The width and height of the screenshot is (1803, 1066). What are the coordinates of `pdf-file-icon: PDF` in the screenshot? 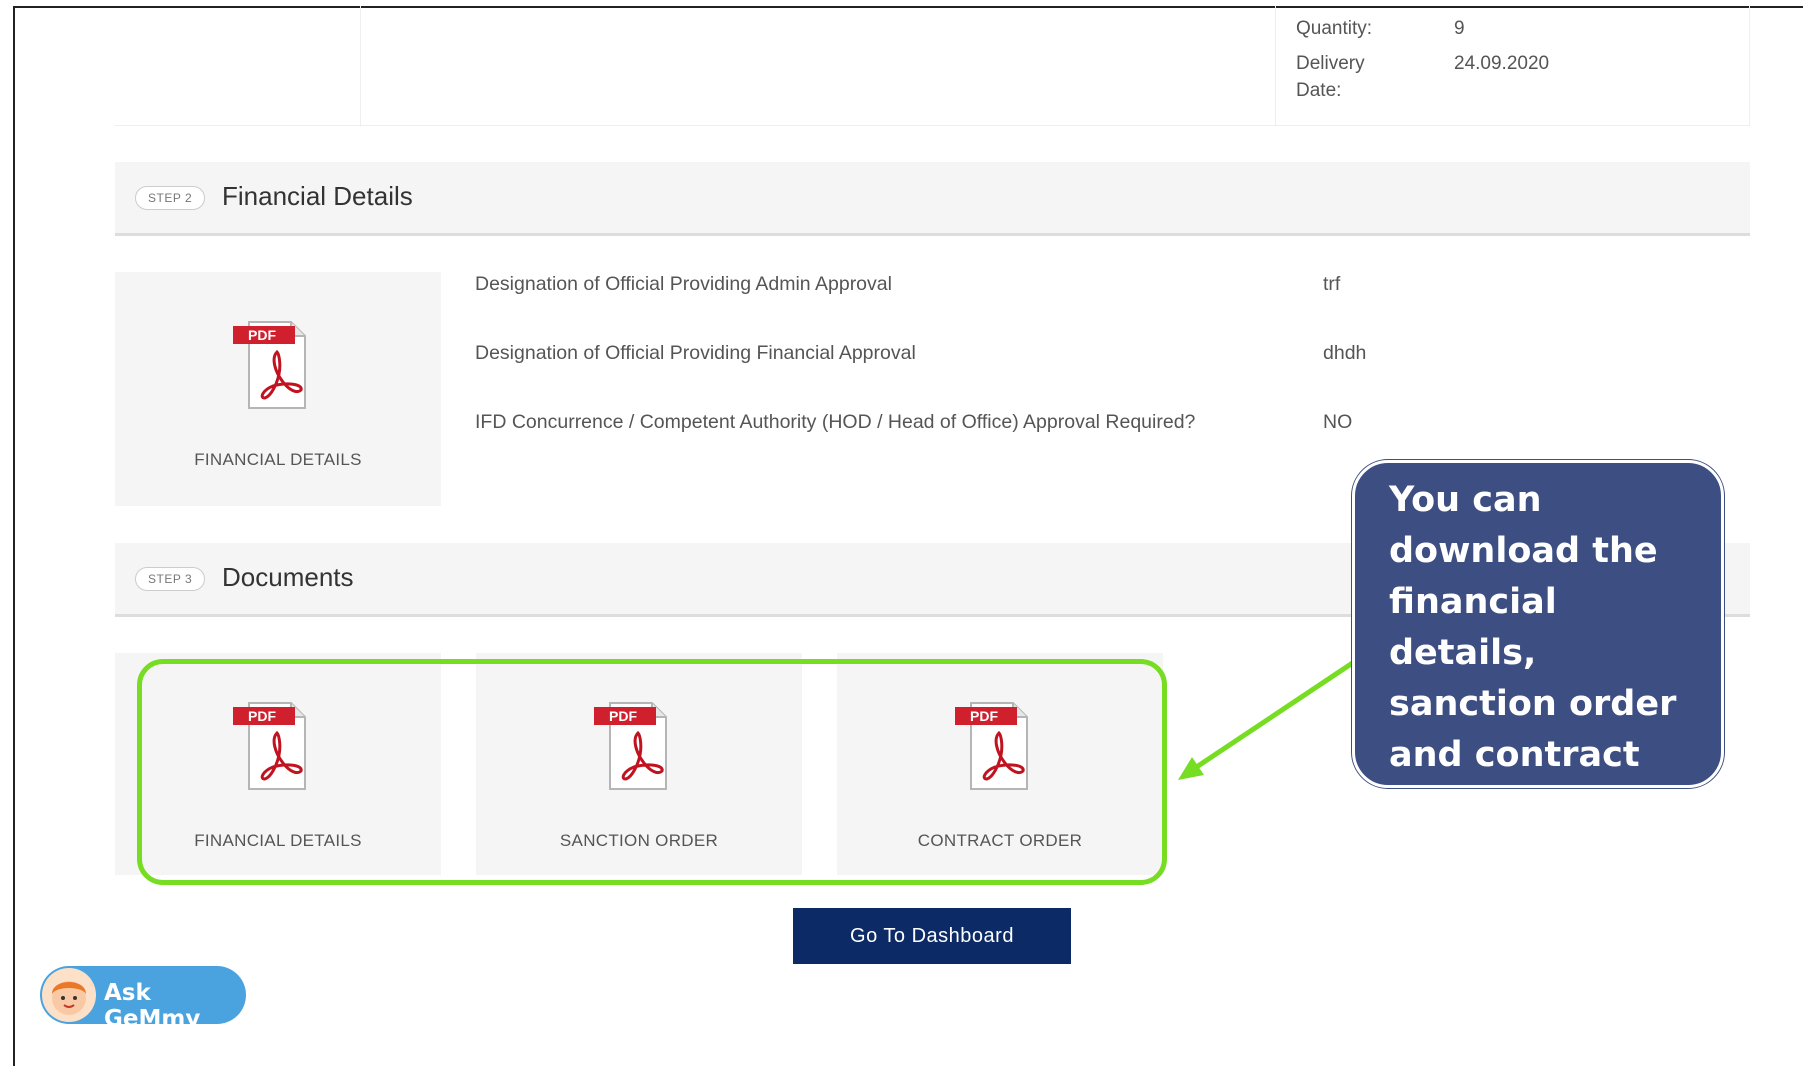 It's located at (269, 365).